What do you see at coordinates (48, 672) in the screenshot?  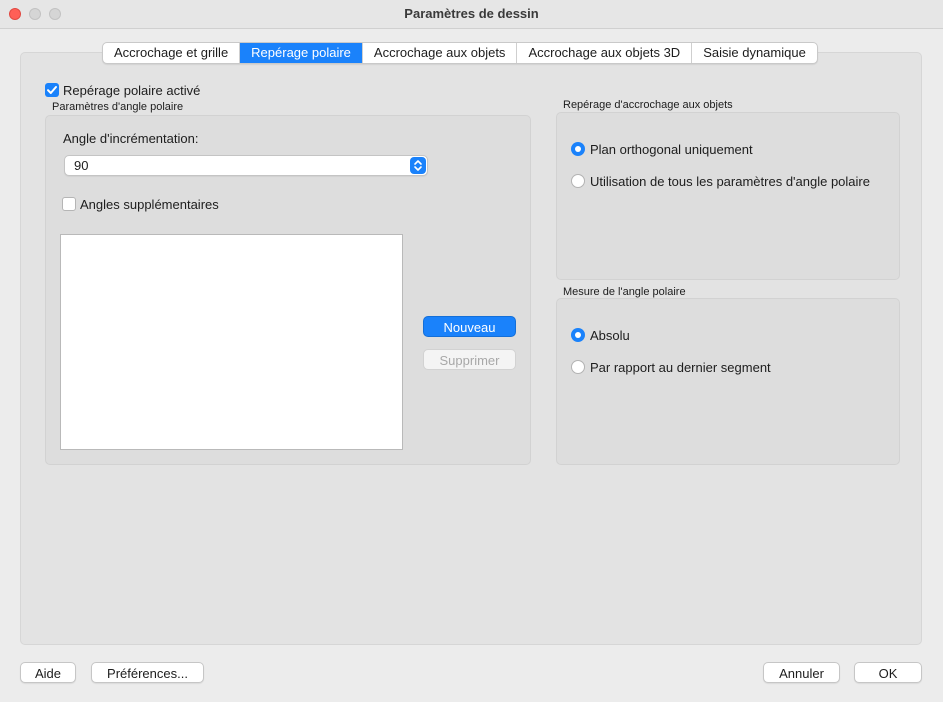 I see `help-button: Aide` at bounding box center [48, 672].